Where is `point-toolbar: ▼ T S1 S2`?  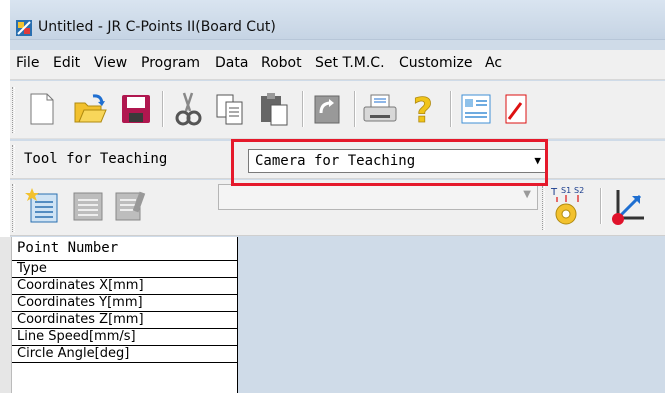 point-toolbar: ▼ T S1 S2 is located at coordinates (337, 208).